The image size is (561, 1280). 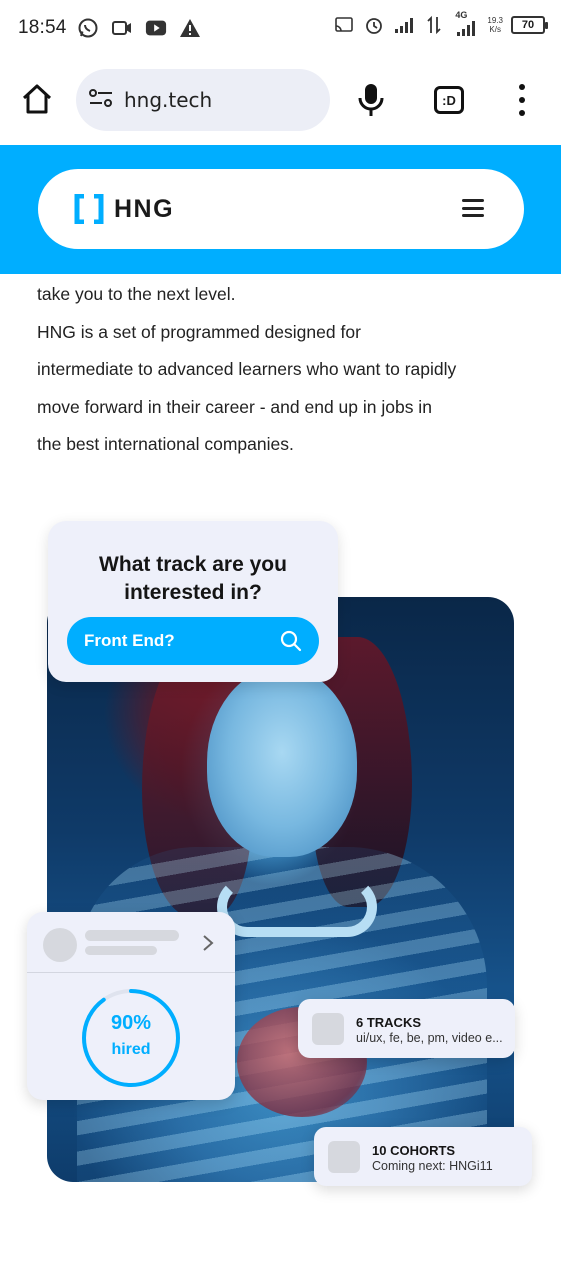 I want to click on track-card-title: What track are you interested in?, so click(x=193, y=579).